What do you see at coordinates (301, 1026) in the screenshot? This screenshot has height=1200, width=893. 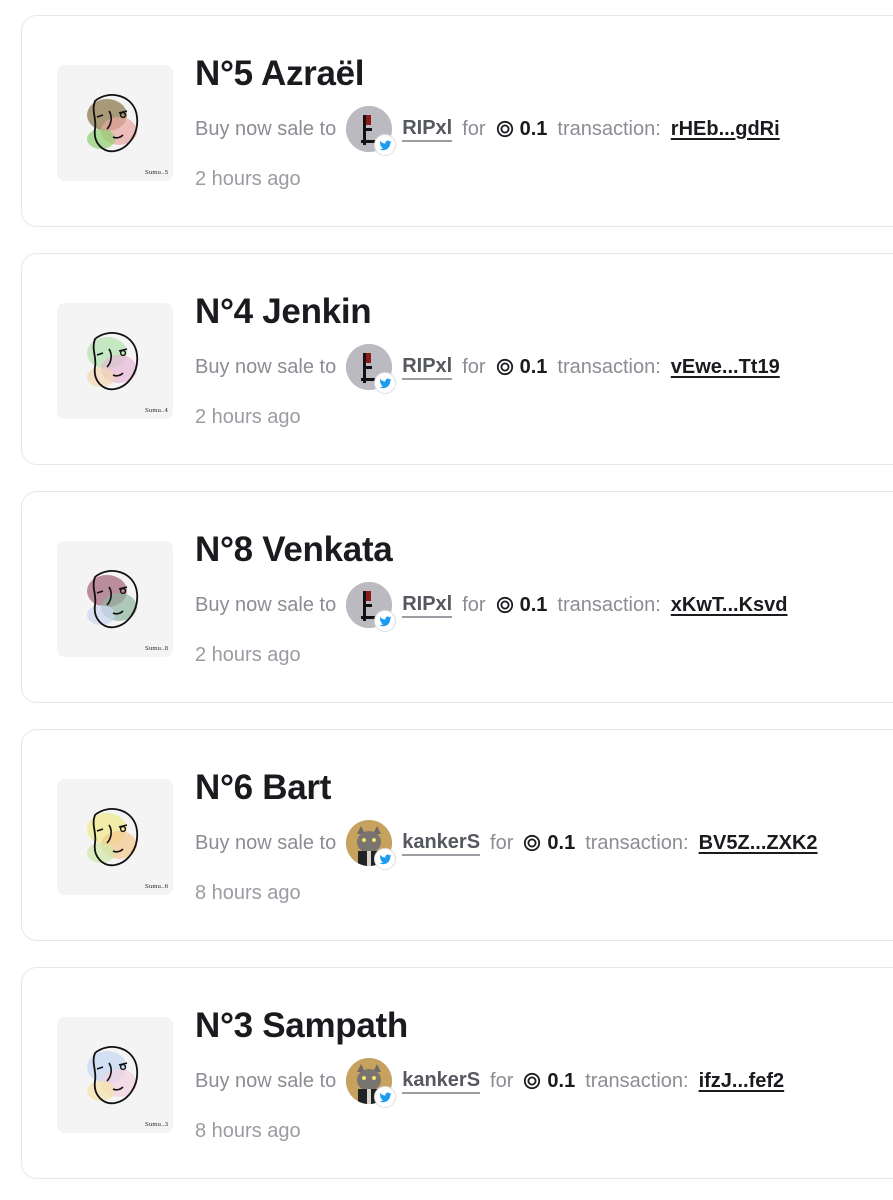 I see `artwork-title: N°3 Sampath` at bounding box center [301, 1026].